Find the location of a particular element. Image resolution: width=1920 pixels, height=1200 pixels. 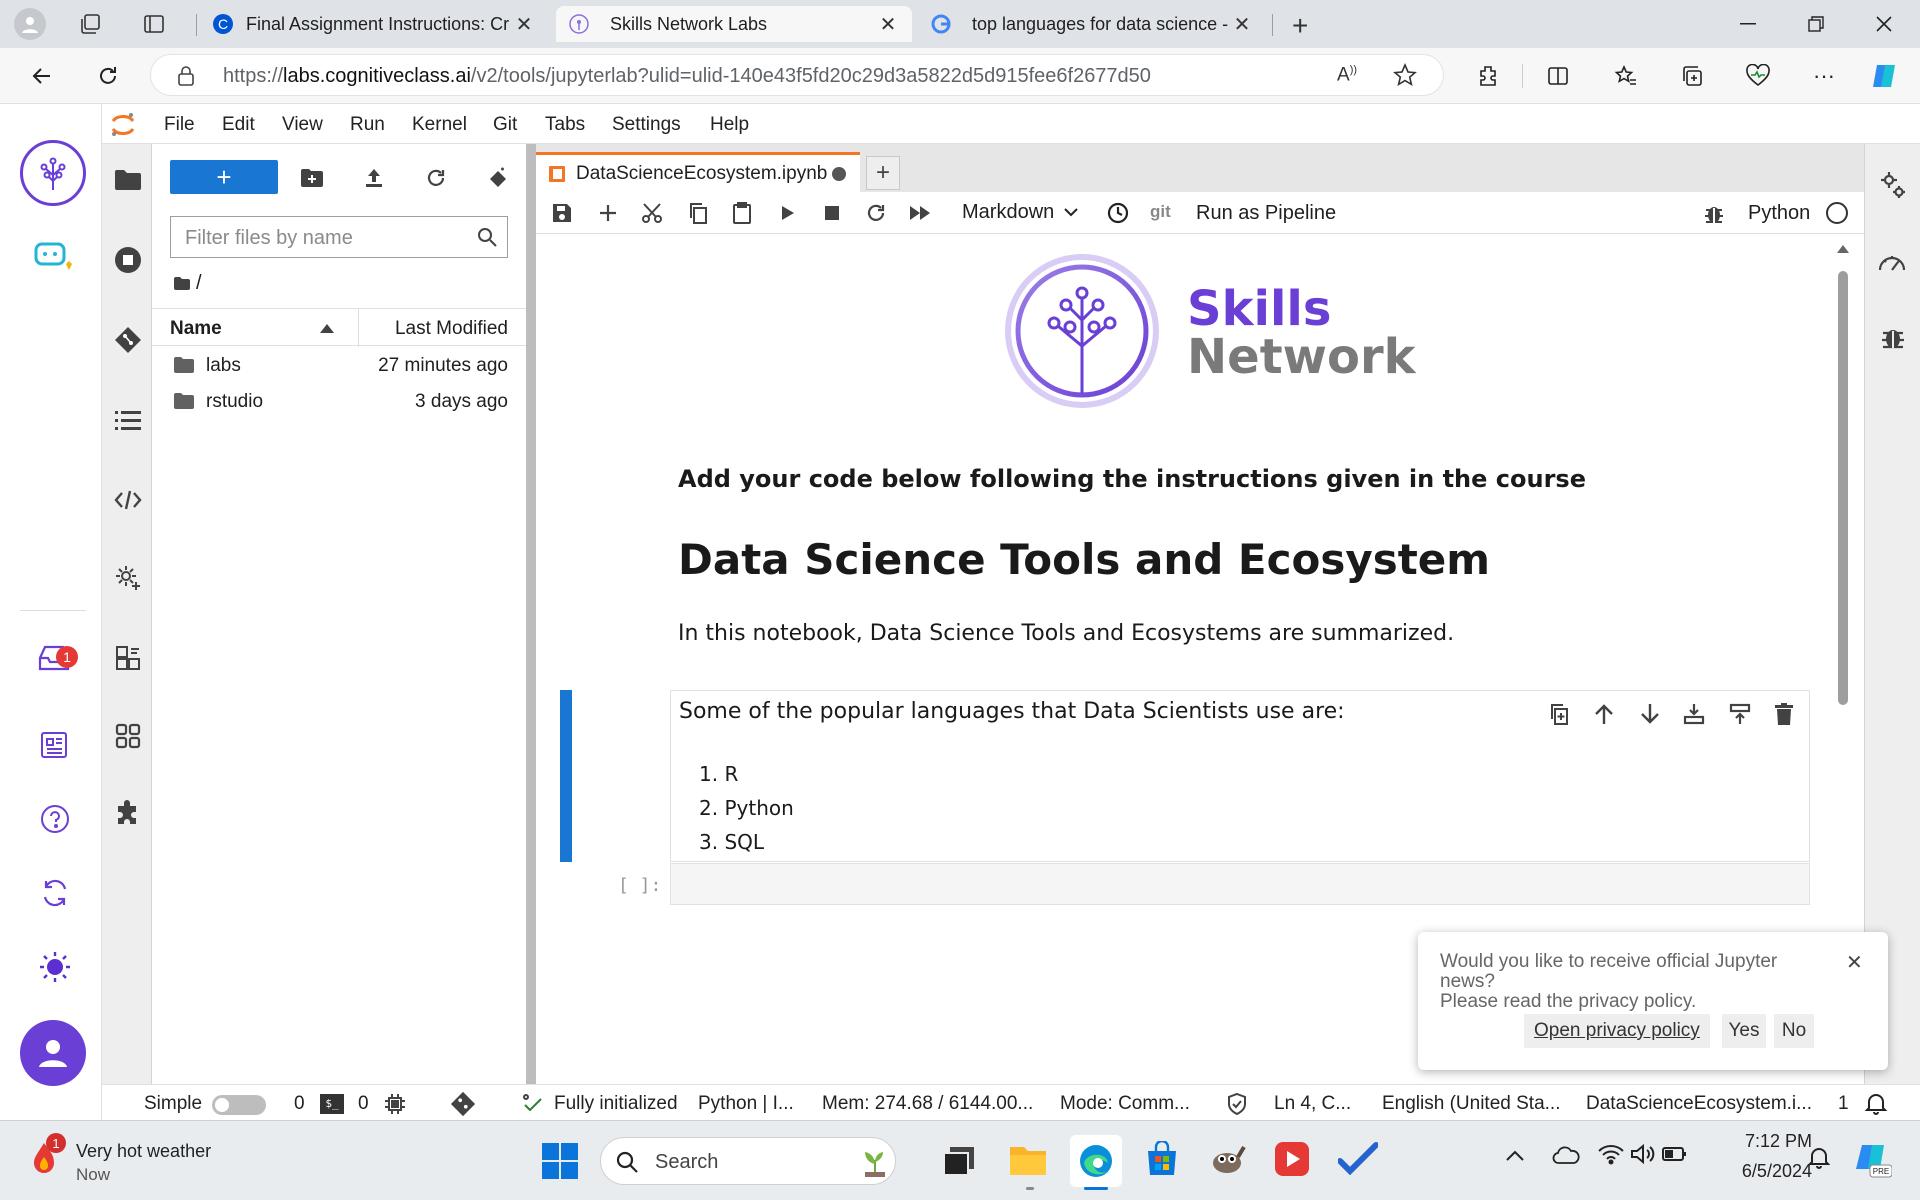

code-cell-input is located at coordinates (1240, 884).